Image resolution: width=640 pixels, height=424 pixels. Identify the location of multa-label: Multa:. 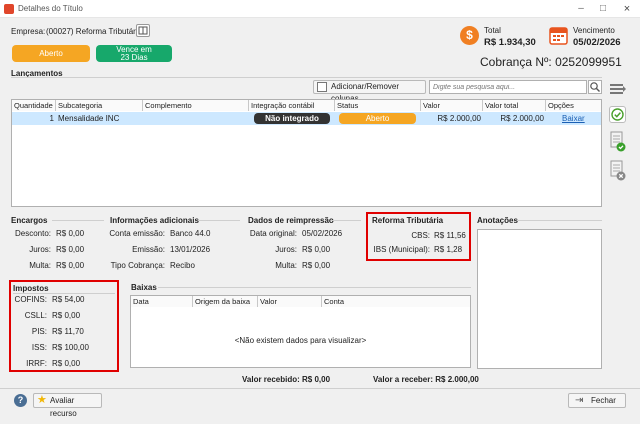
(40, 265).